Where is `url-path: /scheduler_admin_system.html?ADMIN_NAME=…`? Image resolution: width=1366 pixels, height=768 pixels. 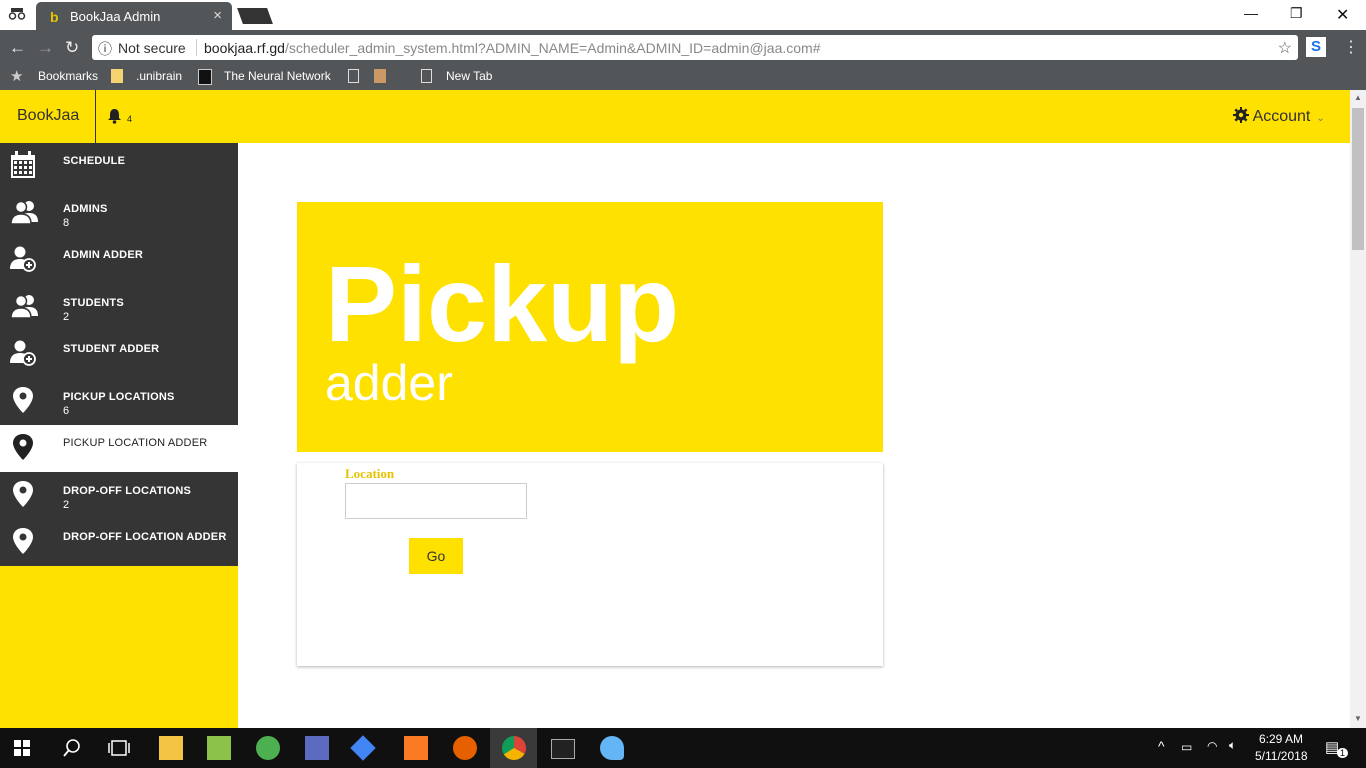
url-path: /scheduler_admin_system.html?ADMIN_NAME=… is located at coordinates (552, 48).